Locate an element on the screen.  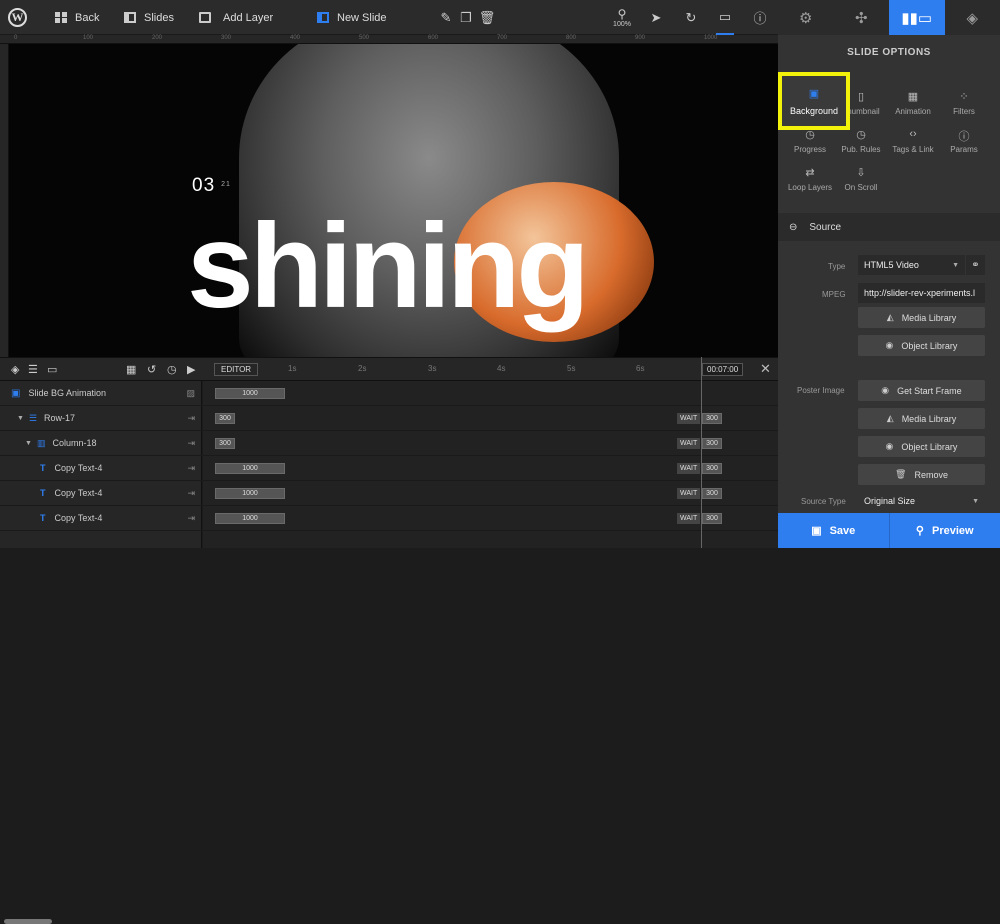
link-icon: ⊖ is located at coordinates (793, 227).